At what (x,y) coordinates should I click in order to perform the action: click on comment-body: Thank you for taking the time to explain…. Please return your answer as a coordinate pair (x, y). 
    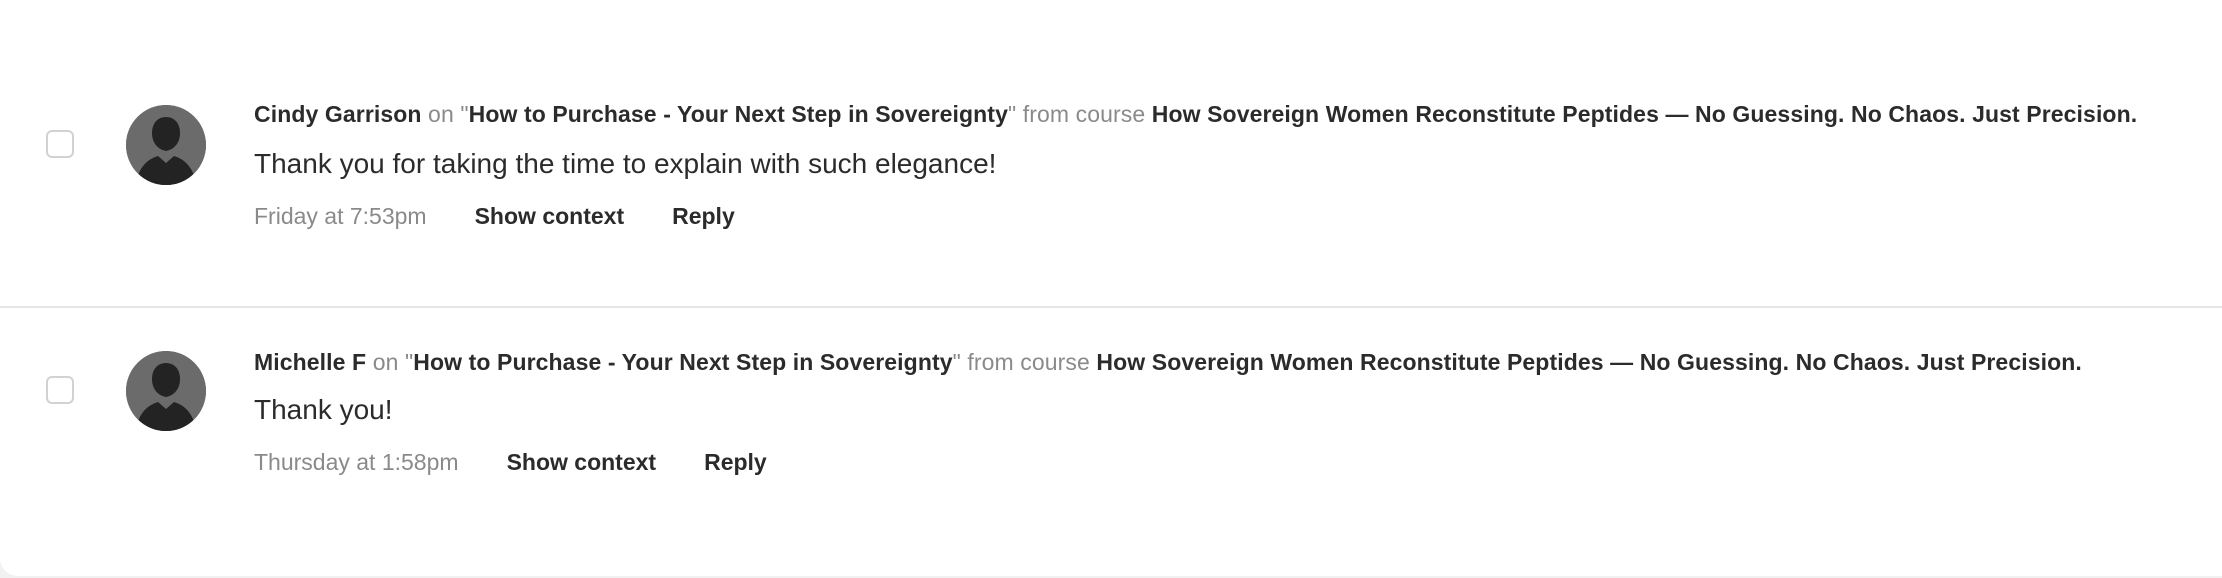
    Looking at the image, I should click on (625, 163).